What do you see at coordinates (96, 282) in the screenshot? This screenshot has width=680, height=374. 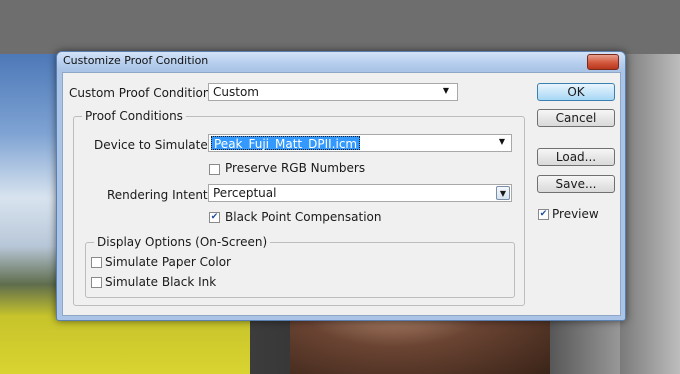 I see `simulate-black-ink-checkbox` at bounding box center [96, 282].